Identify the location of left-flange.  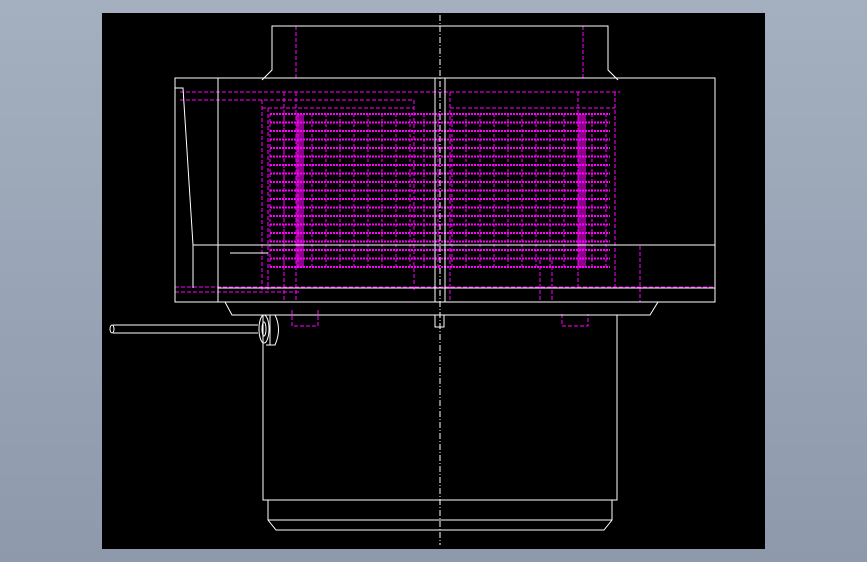
(184, 183).